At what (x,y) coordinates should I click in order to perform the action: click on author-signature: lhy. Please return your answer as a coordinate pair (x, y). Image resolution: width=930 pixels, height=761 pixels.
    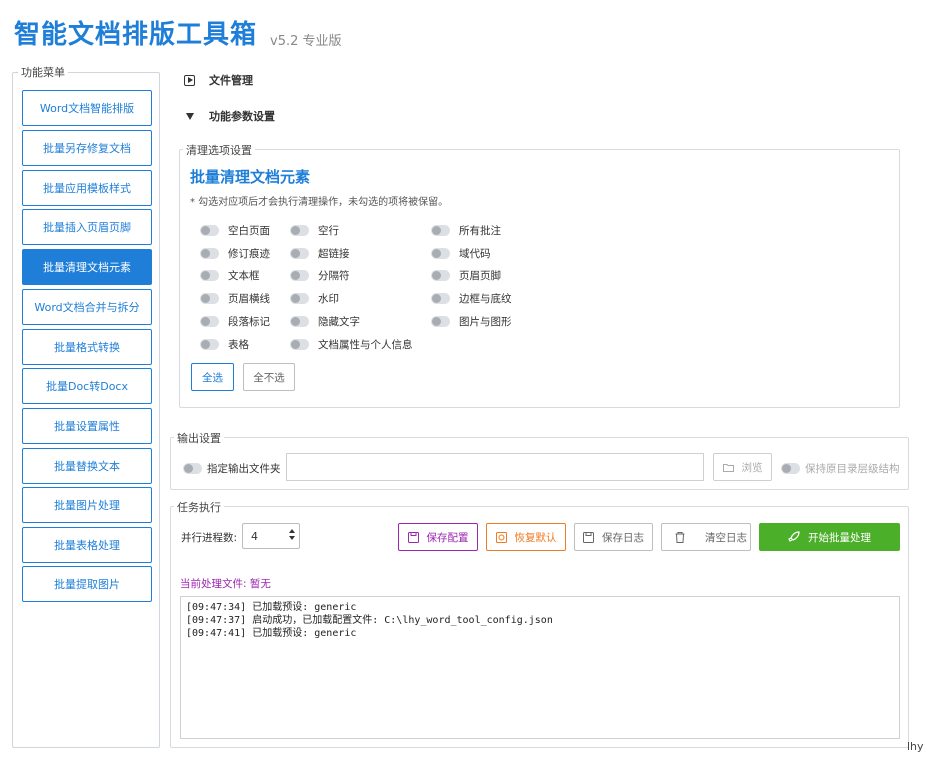
    Looking at the image, I should click on (915, 746).